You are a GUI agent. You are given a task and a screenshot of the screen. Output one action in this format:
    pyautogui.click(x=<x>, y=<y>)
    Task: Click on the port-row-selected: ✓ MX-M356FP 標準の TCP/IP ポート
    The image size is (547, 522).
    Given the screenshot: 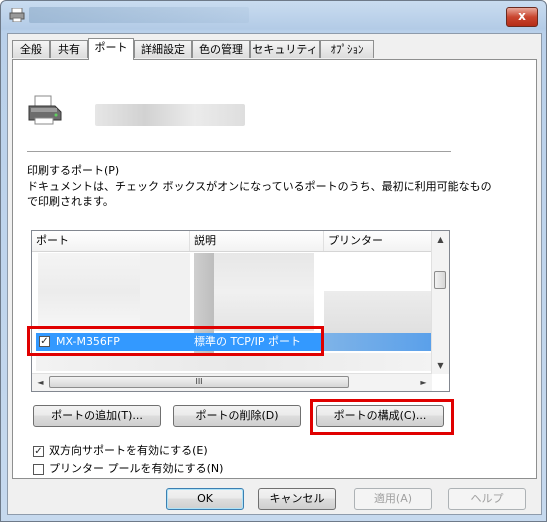 What is the action you would take?
    pyautogui.click(x=234, y=342)
    